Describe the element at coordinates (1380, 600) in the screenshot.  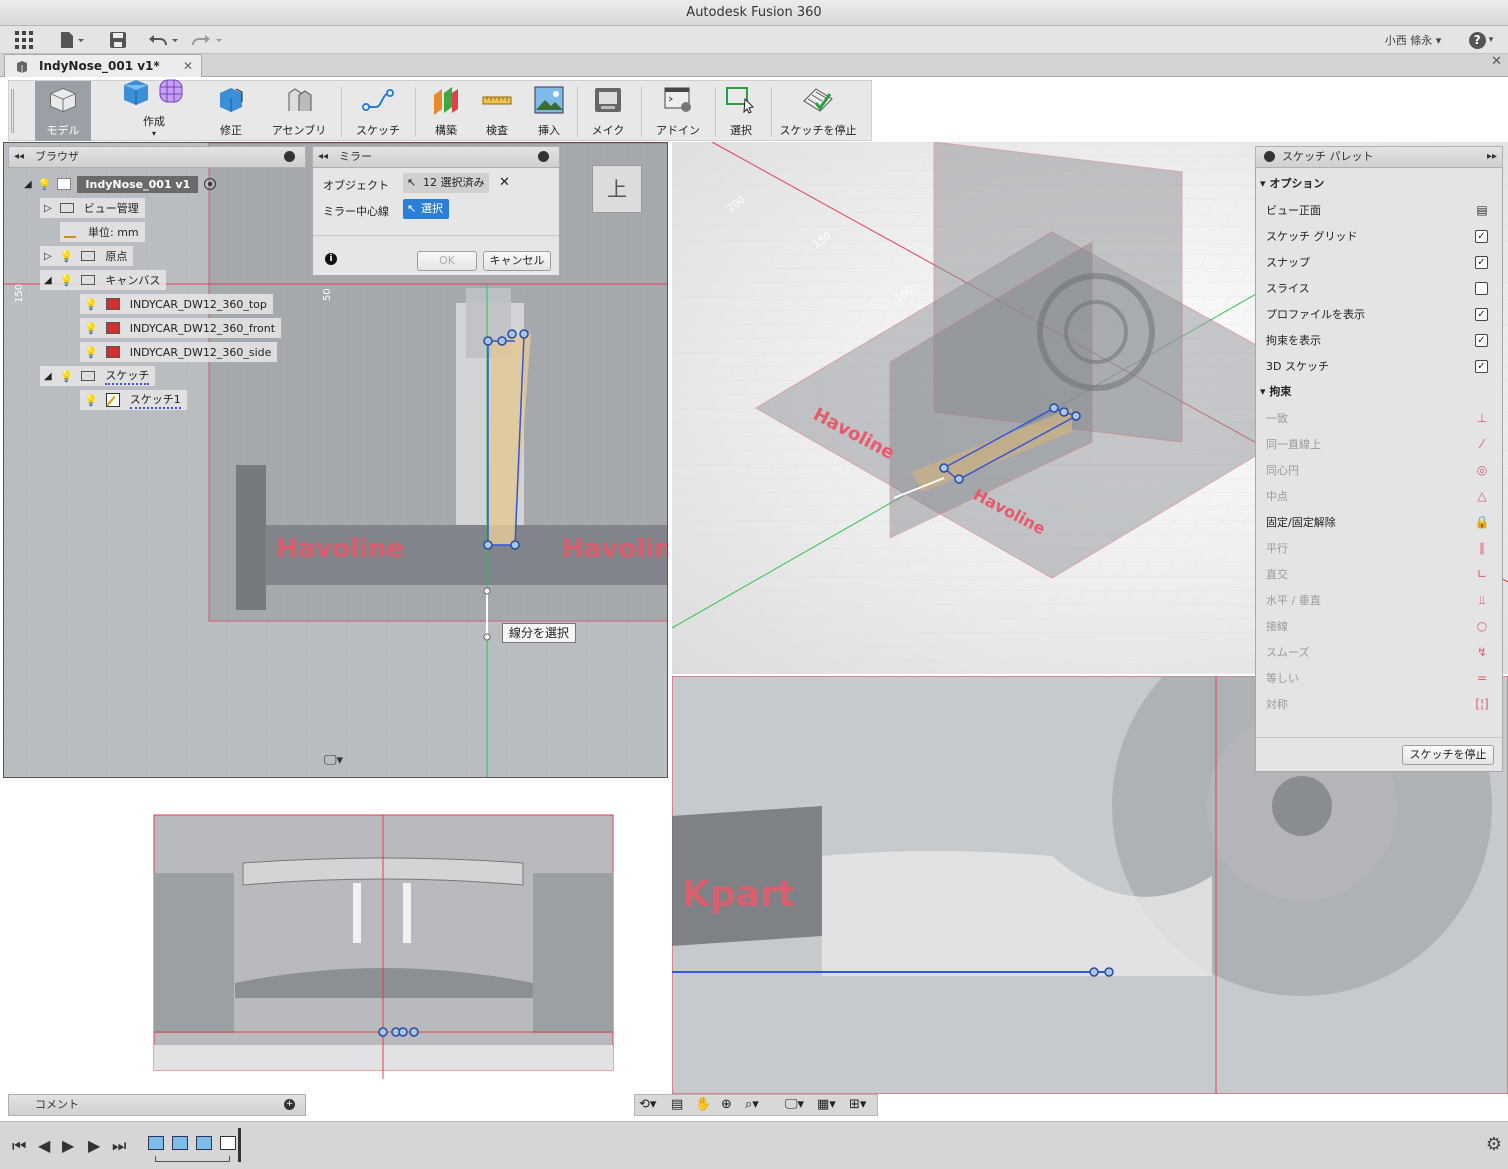
I see `constraint-horizontal-vertical: 水平 / 垂直 ⫫` at that location.